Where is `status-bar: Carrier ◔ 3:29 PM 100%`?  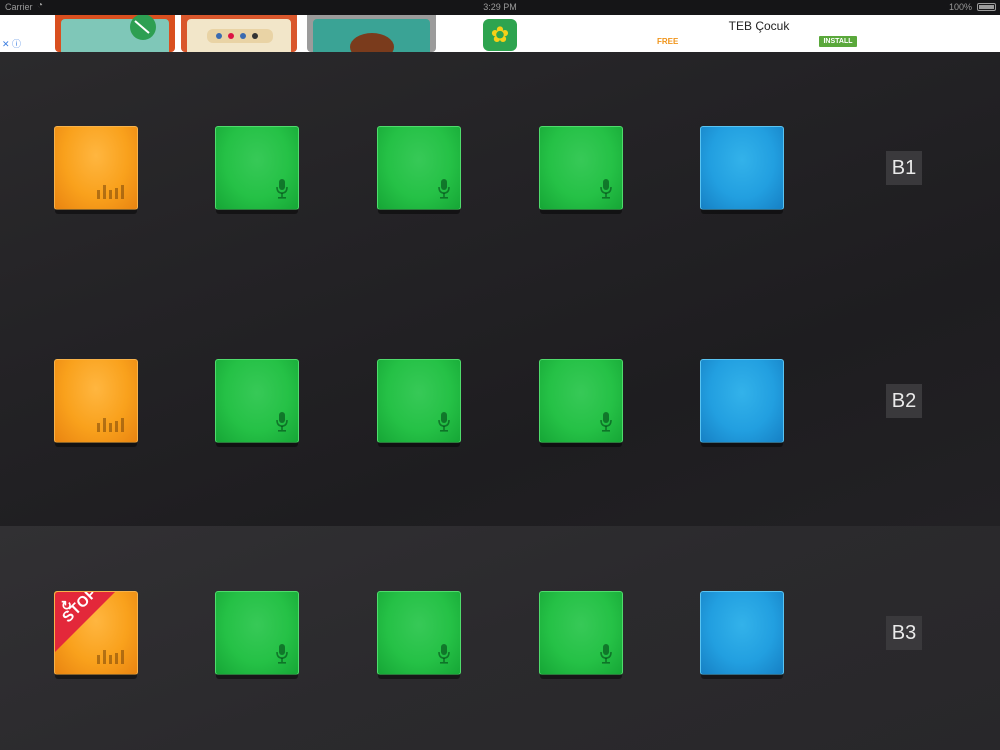 status-bar: Carrier ◔ 3:29 PM 100% is located at coordinates (500, 7).